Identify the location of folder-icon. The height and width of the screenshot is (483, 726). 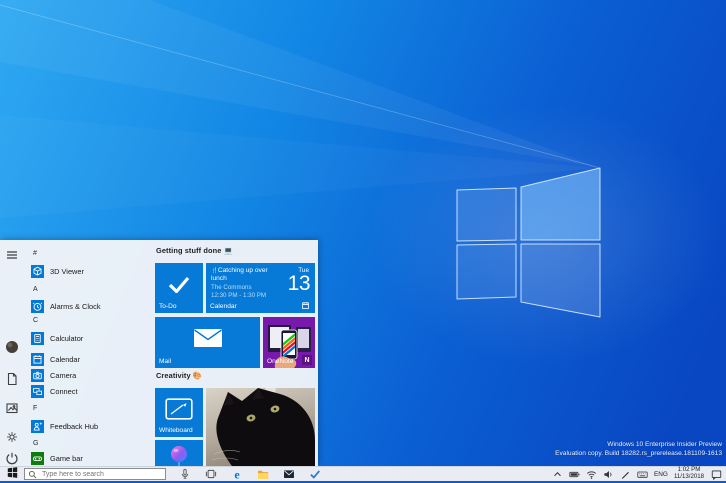
(263, 474).